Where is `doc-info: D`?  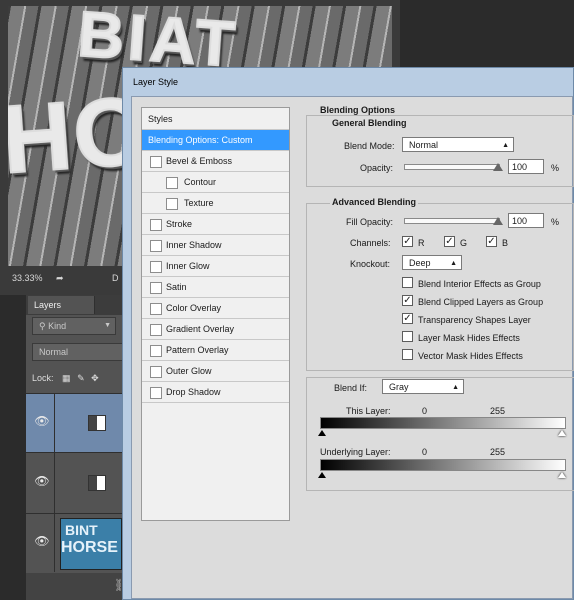
doc-info: D is located at coordinates (115, 278).